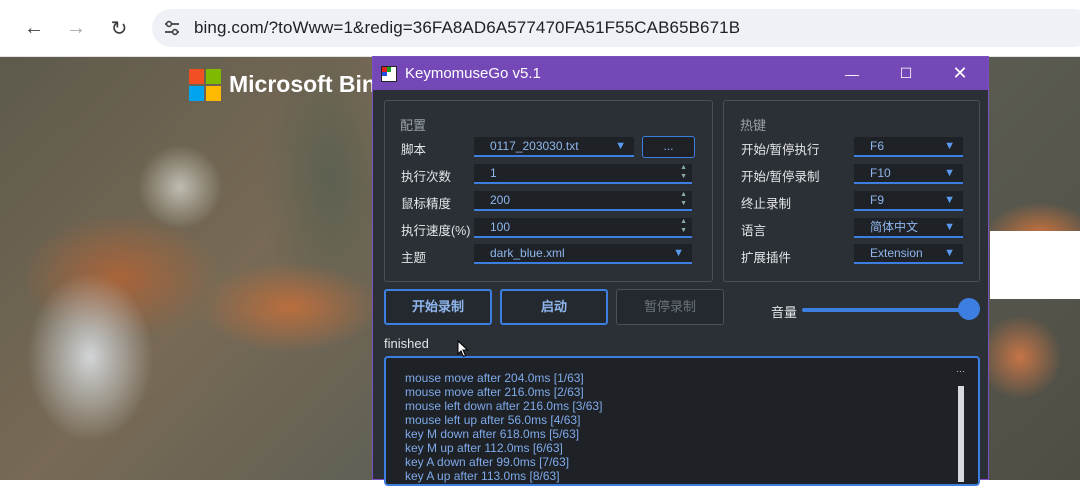  I want to click on volume-label: 音量, so click(784, 312).